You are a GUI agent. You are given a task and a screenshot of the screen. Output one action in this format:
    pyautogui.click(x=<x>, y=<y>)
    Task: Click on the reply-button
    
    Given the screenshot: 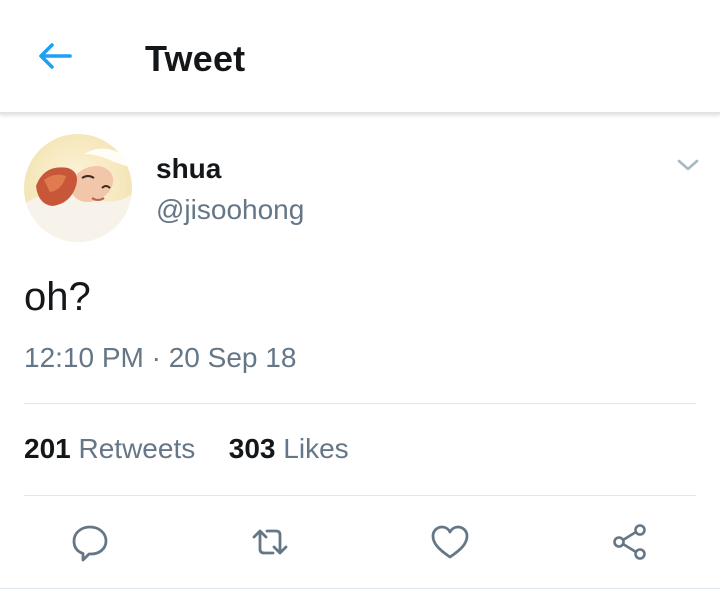 What is the action you would take?
    pyautogui.click(x=90, y=542)
    